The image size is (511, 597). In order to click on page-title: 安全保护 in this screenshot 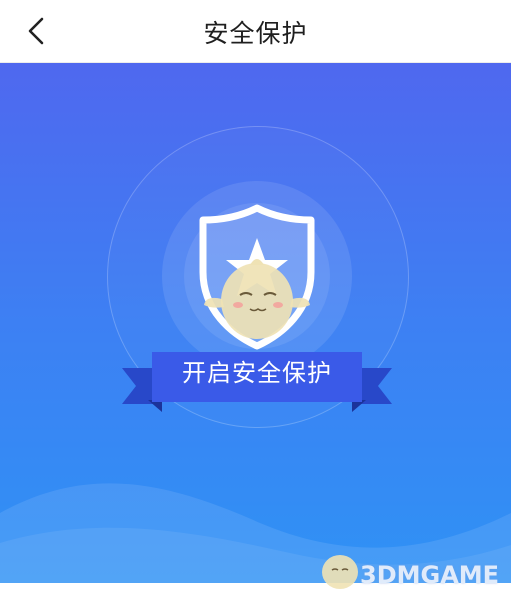, I will do `click(255, 33)`.